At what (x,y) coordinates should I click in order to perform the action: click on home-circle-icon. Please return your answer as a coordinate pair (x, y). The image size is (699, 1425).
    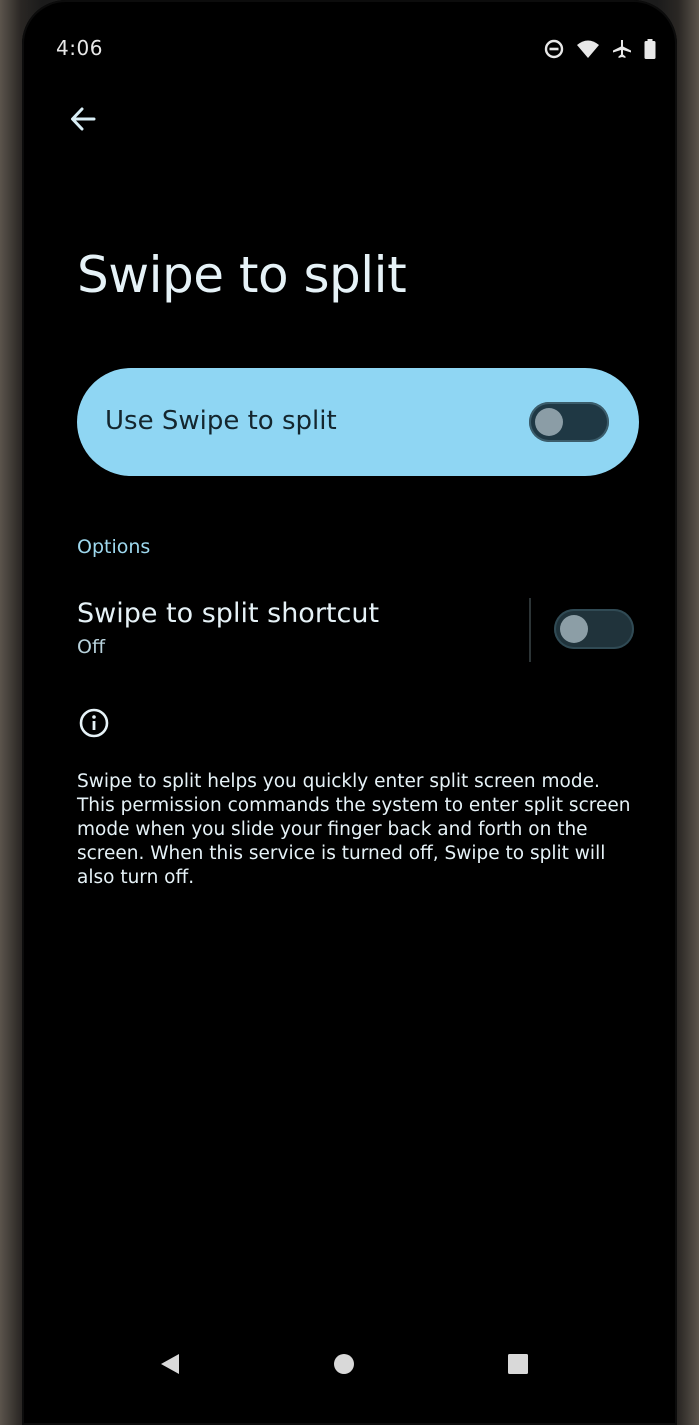
    Looking at the image, I should click on (344, 1364).